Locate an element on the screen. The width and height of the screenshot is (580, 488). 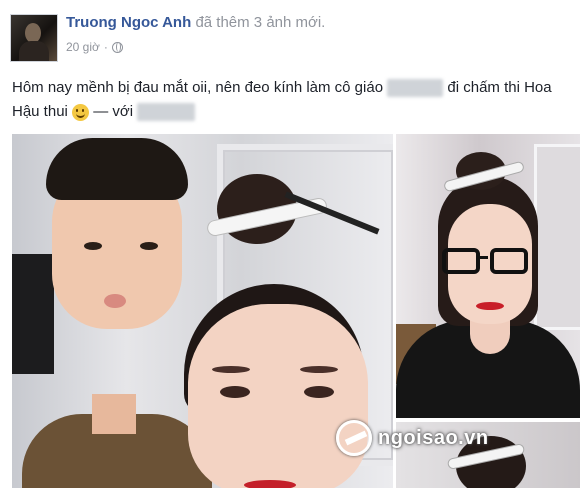
post-action-text: đã thêm 3 ảnh mới. is located at coordinates (260, 22).